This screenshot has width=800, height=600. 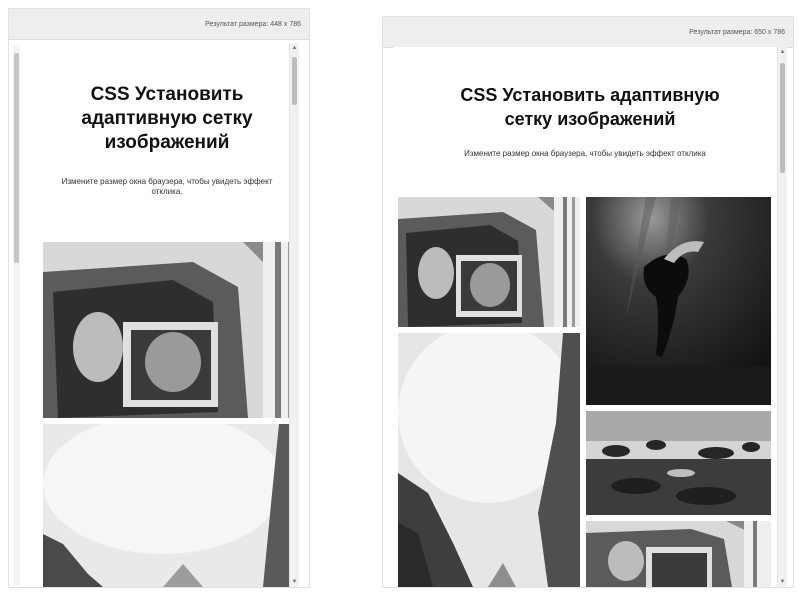 What do you see at coordinates (737, 32) in the screenshot?
I see `right-result-size-label: Результат размера: 650 x 786` at bounding box center [737, 32].